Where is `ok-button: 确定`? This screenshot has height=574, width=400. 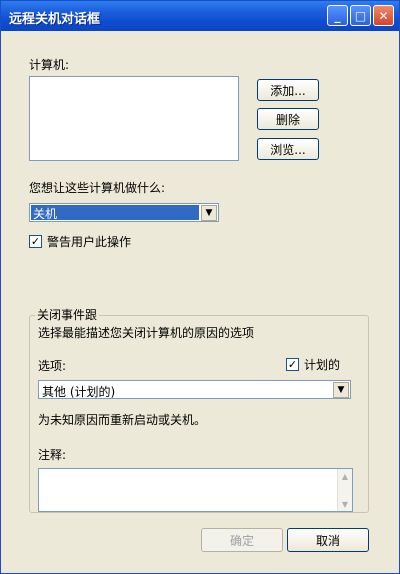 ok-button: 确定 is located at coordinates (242, 540).